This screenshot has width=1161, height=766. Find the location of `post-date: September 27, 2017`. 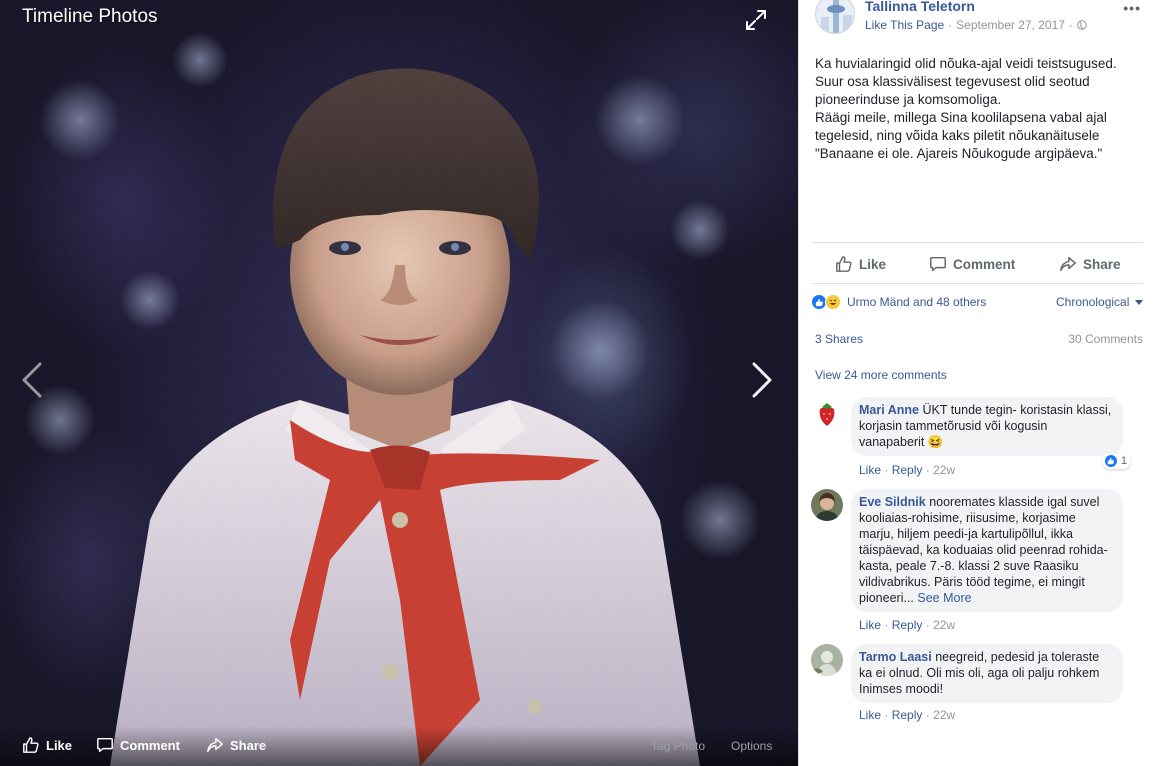

post-date: September 27, 2017 is located at coordinates (1010, 25).